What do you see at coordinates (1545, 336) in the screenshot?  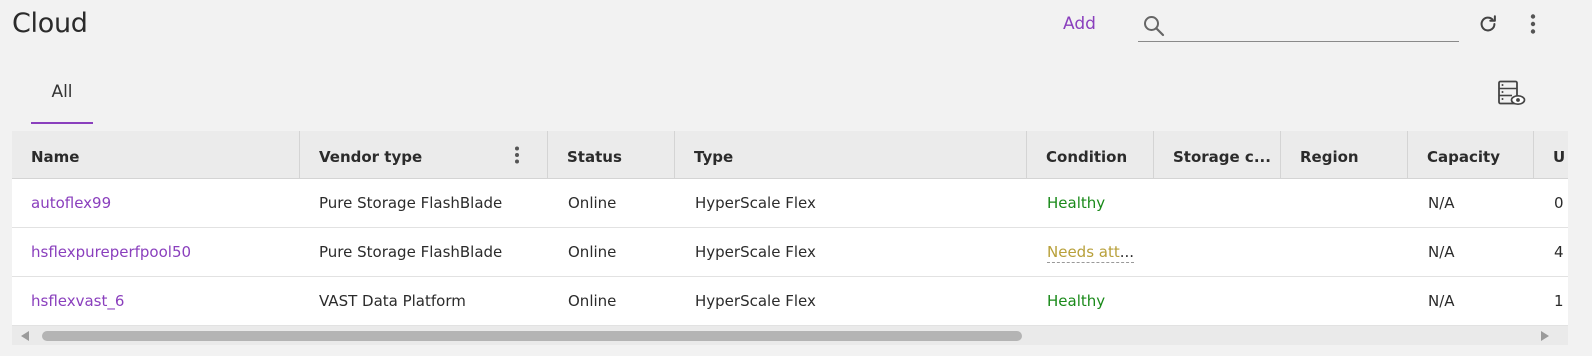 I see `scroll-right-icon` at bounding box center [1545, 336].